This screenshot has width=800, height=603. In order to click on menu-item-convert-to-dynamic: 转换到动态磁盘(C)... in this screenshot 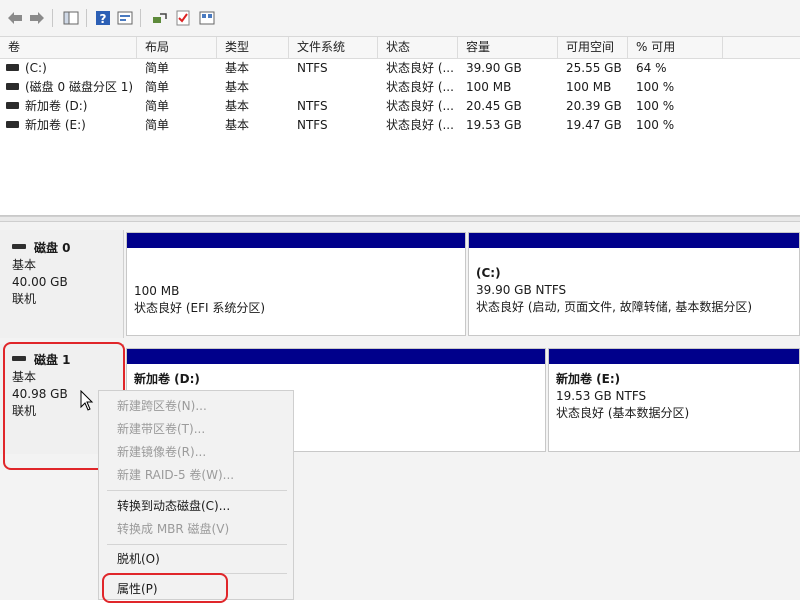, I will do `click(173, 506)`.